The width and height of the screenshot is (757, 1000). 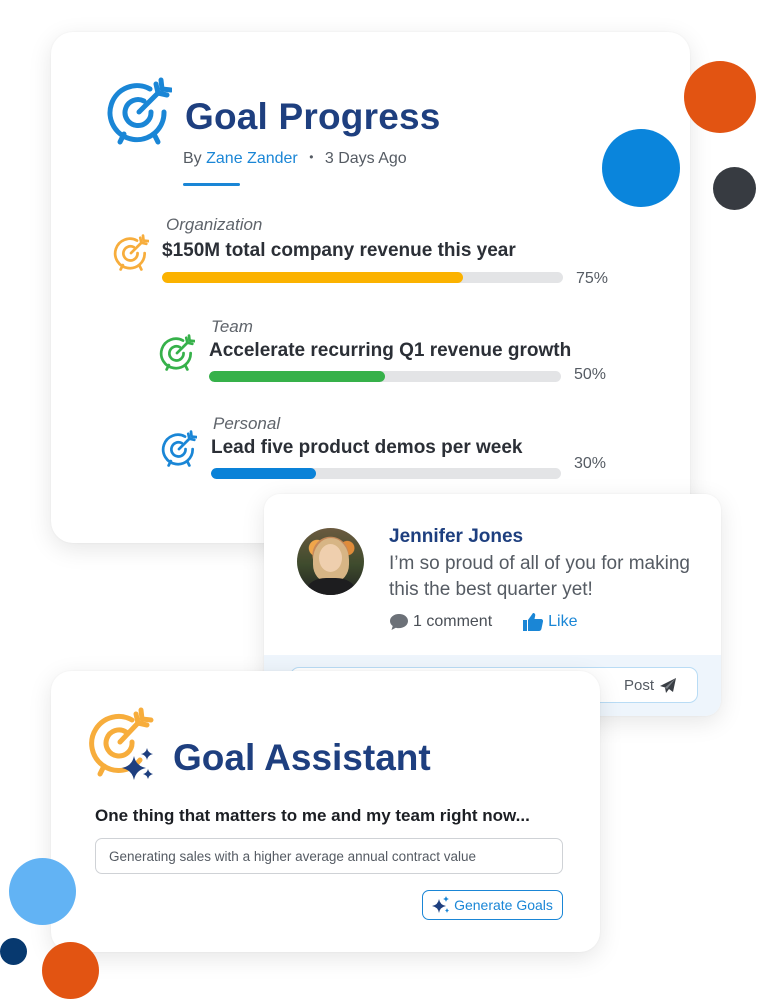 I want to click on comment-actions: 1 comment Like, so click(x=483, y=622).